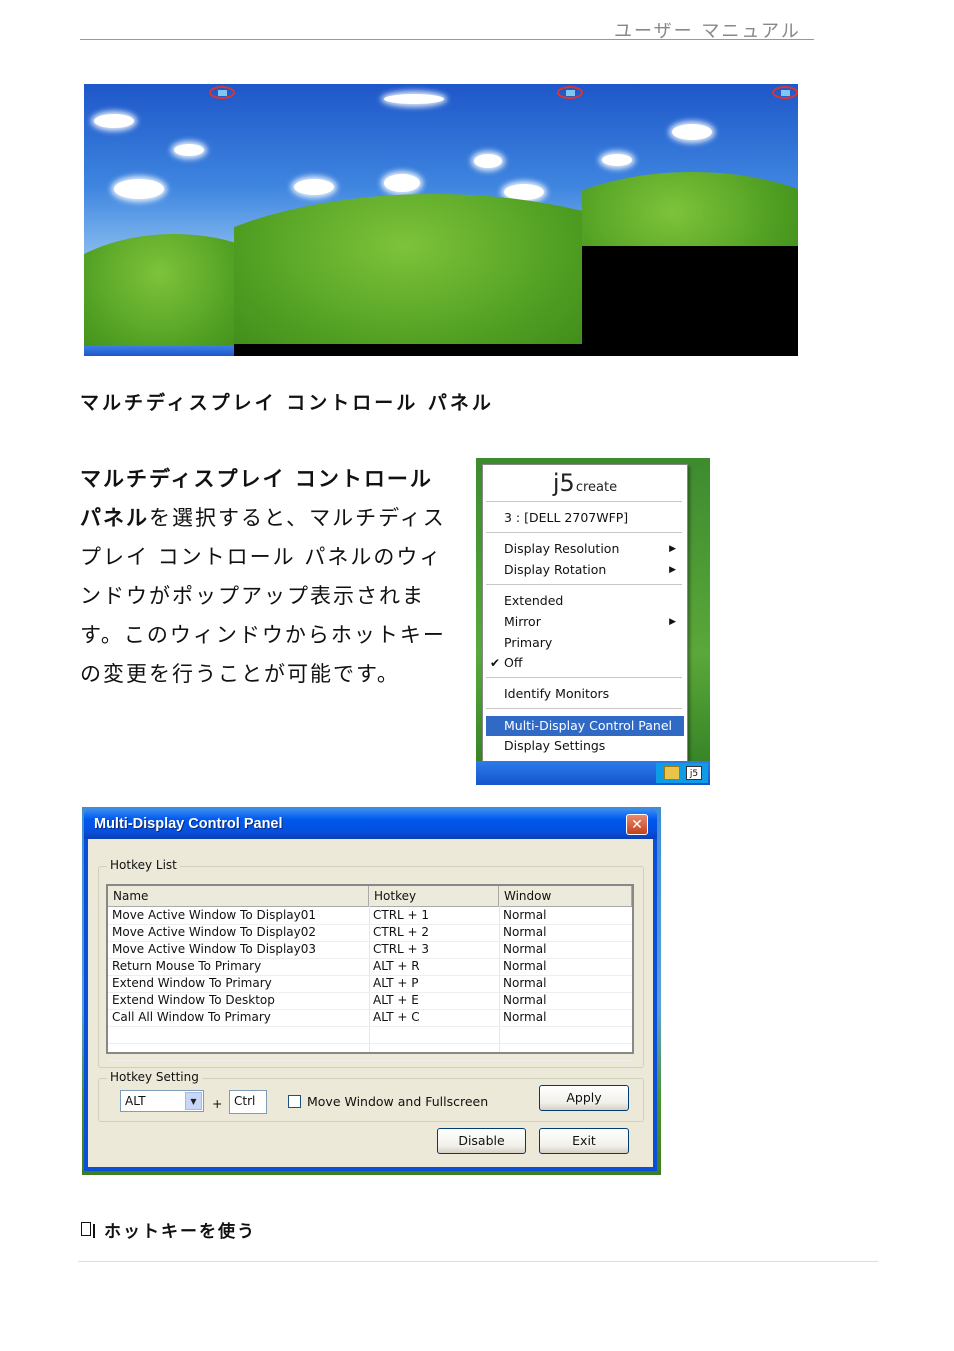 This screenshot has height=1351, width=954. I want to click on menu-item-multi-display-control-panel: Multi-Display Control Panel, so click(585, 726).